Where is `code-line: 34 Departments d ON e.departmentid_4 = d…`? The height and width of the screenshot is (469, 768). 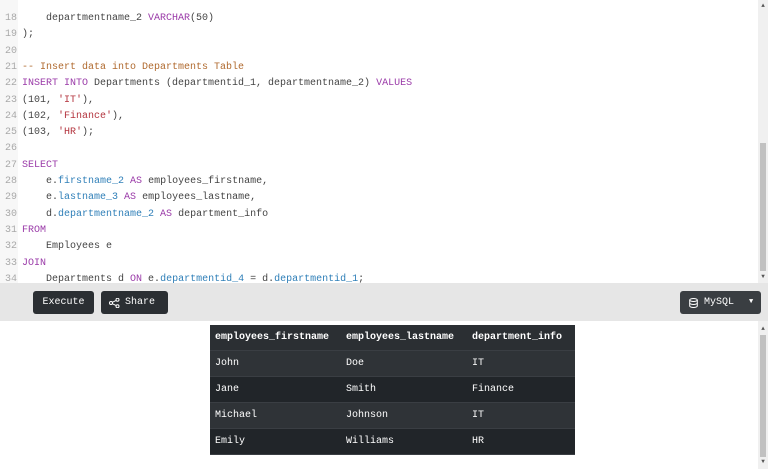 code-line: 34 Departments d ON e.departmentid_4 = d… is located at coordinates (182, 277).